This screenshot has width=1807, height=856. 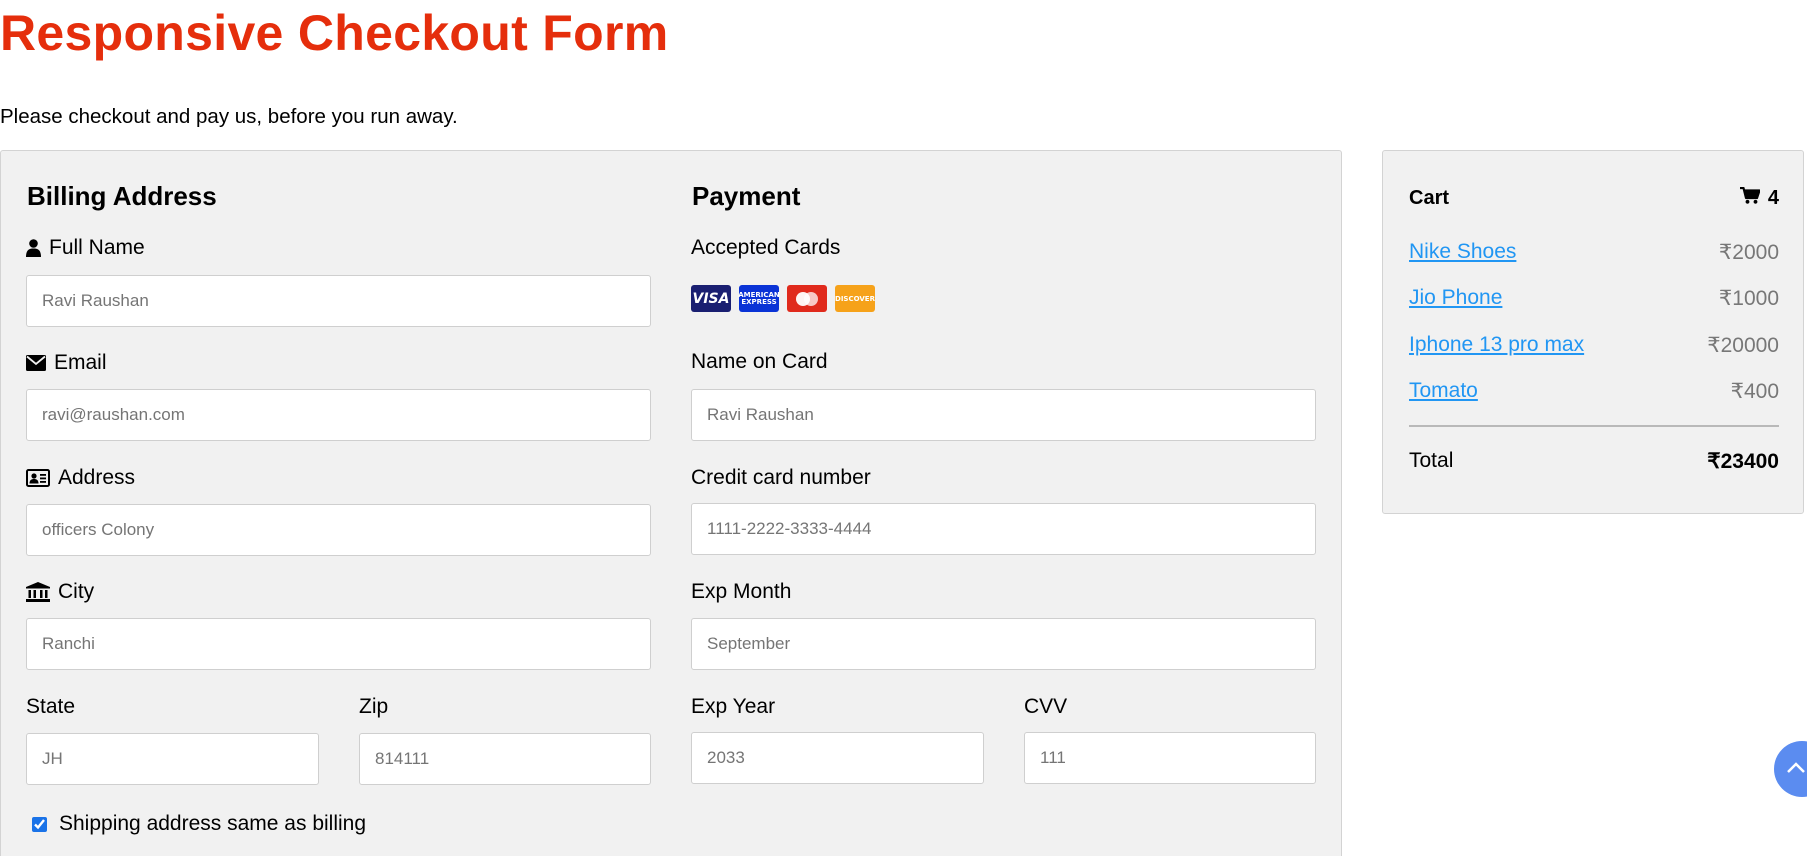 I want to click on cart-header: Cart 4, so click(x=1594, y=198).